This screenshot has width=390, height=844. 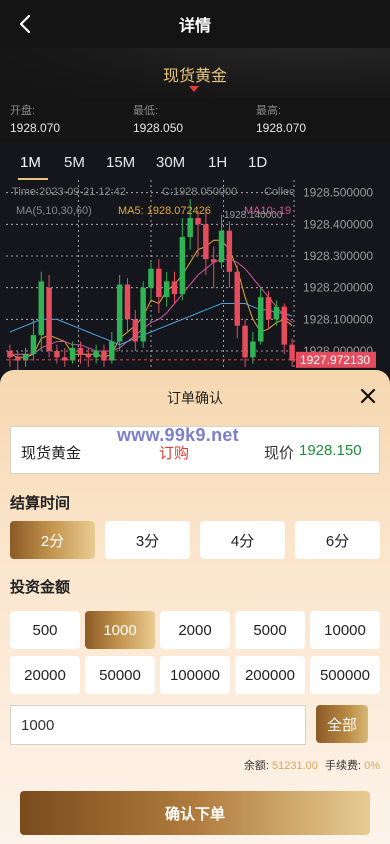 I want to click on amount-option: 200000, so click(x=270, y=675).